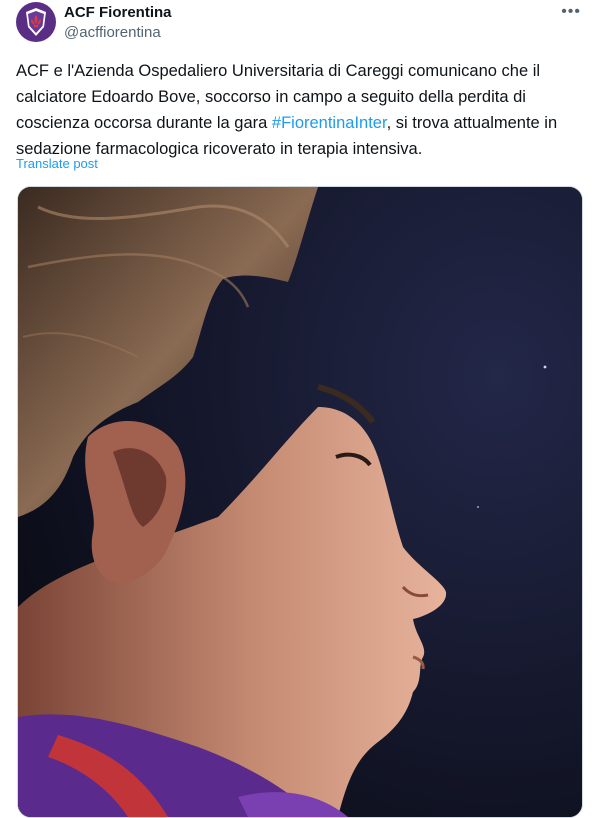 Image resolution: width=595 pixels, height=818 pixels. I want to click on translate-post-link: Translate post, so click(57, 164).